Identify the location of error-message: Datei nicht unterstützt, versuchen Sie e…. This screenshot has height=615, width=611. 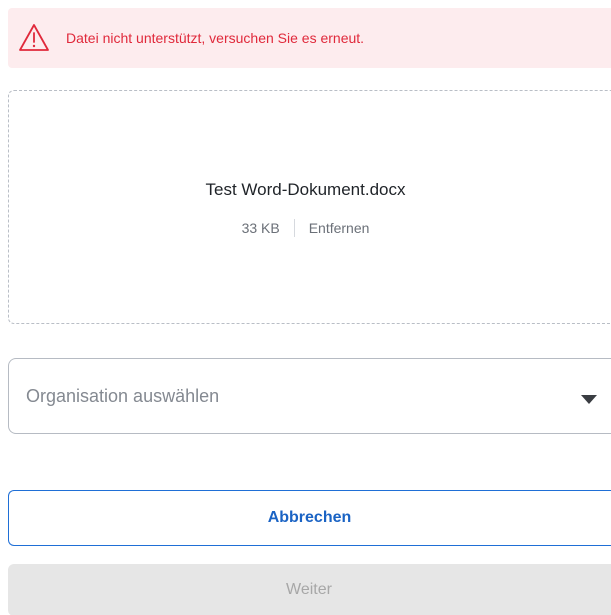
(215, 38).